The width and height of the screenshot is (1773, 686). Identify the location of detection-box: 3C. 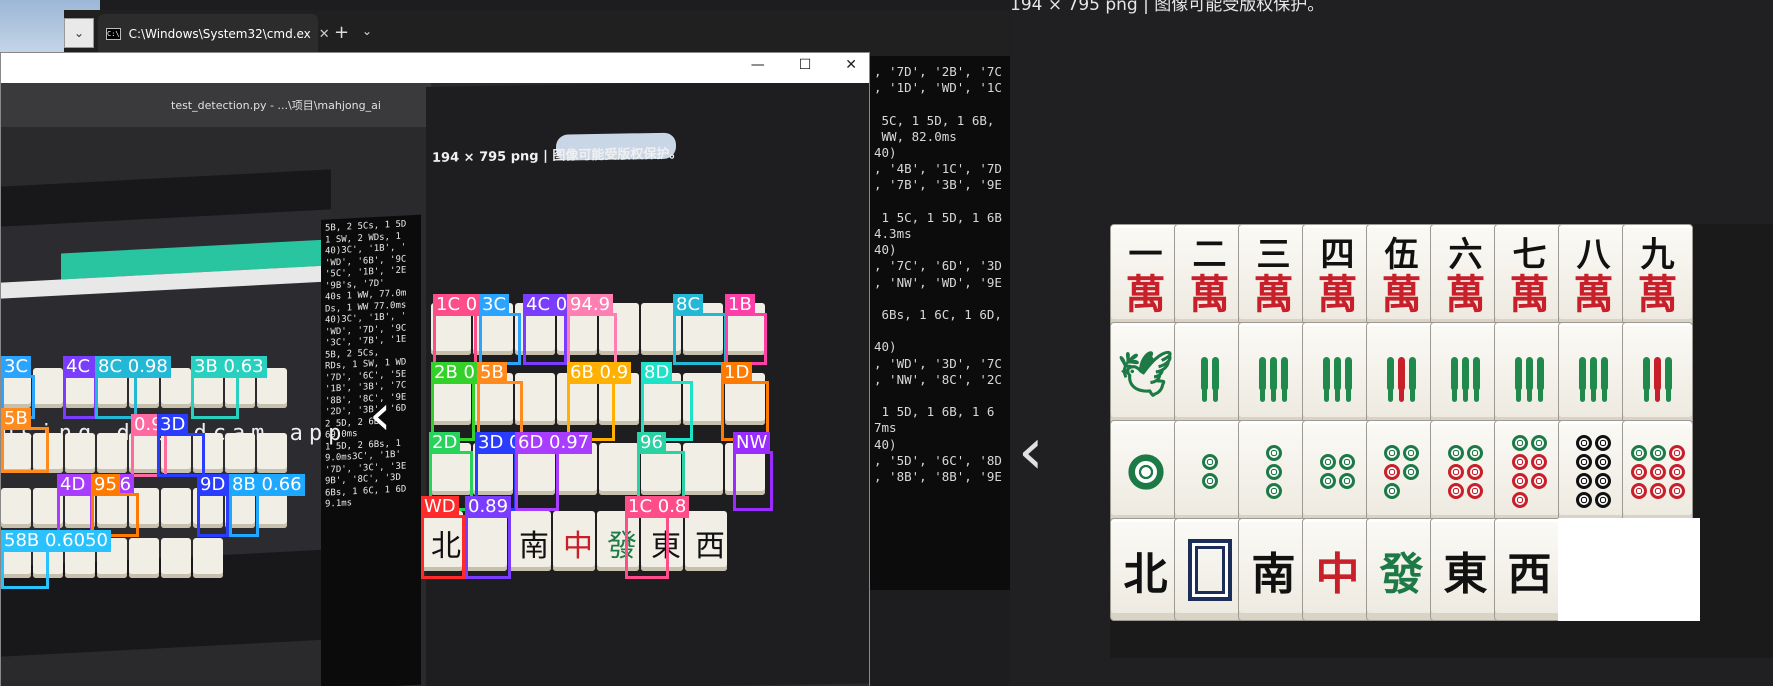
(500, 329).